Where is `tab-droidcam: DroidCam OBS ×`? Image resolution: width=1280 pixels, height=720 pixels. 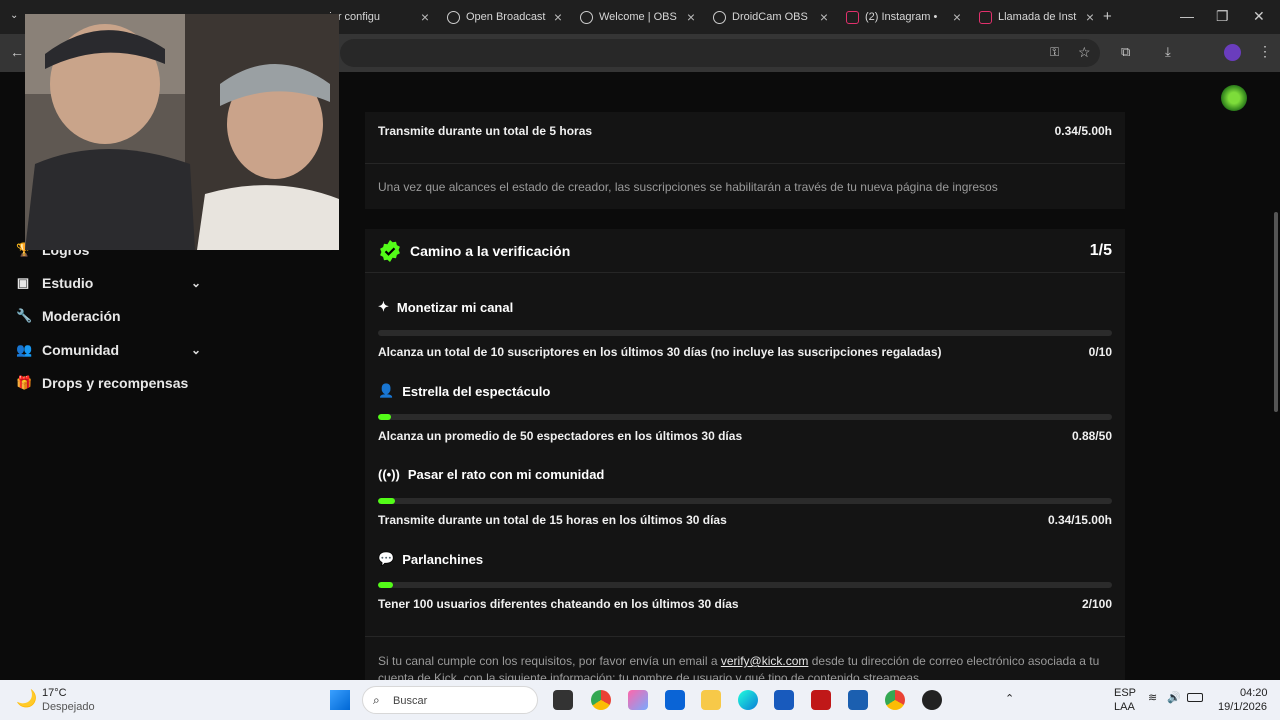
tab-droidcam: DroidCam OBS × is located at coordinates (771, 17).